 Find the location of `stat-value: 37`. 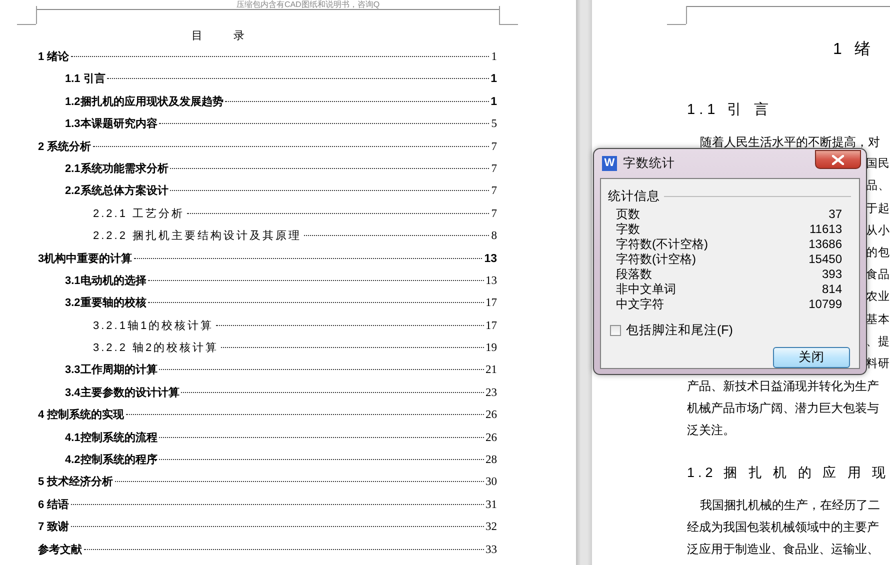

stat-value: 37 is located at coordinates (835, 214).